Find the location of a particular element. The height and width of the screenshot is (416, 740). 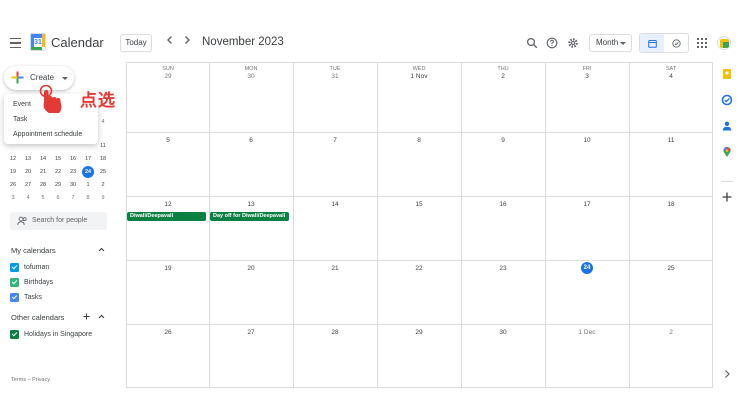

tasks-view-toggle is located at coordinates (676, 43).